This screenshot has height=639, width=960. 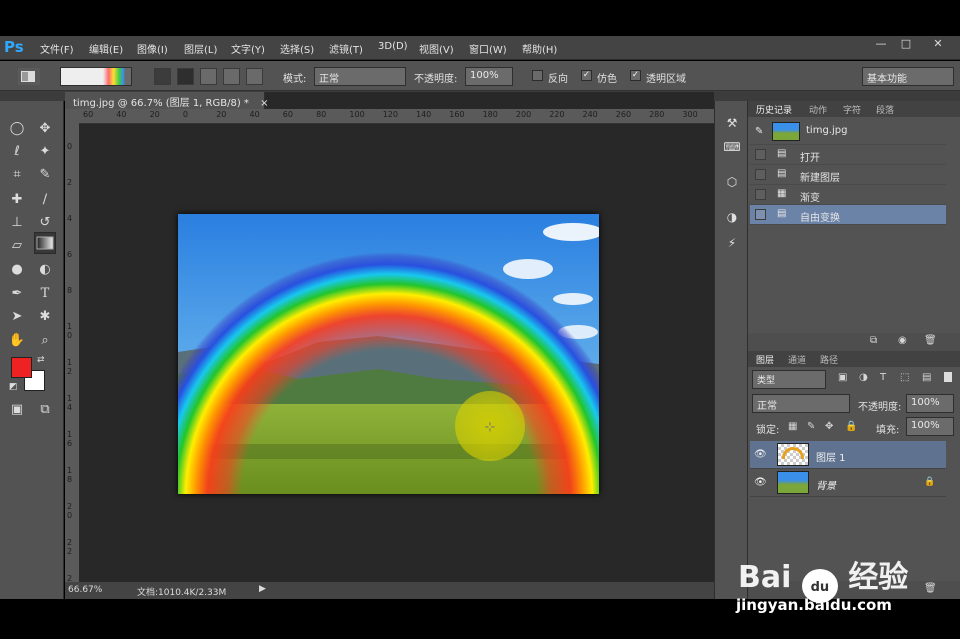 I want to click on screen-mode-icon: ⧉, so click(x=45, y=410).